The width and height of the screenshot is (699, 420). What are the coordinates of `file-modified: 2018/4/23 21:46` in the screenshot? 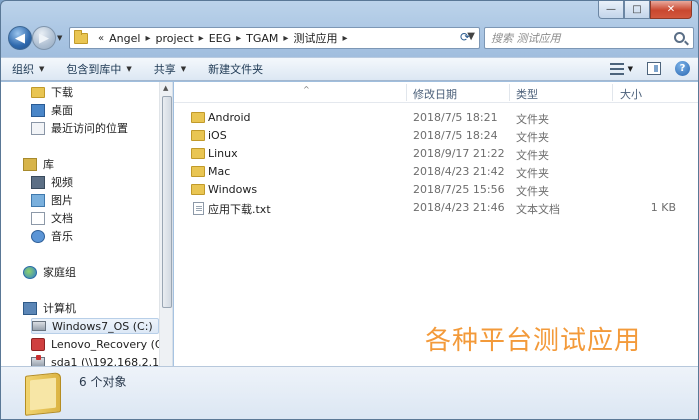 It's located at (459, 207).